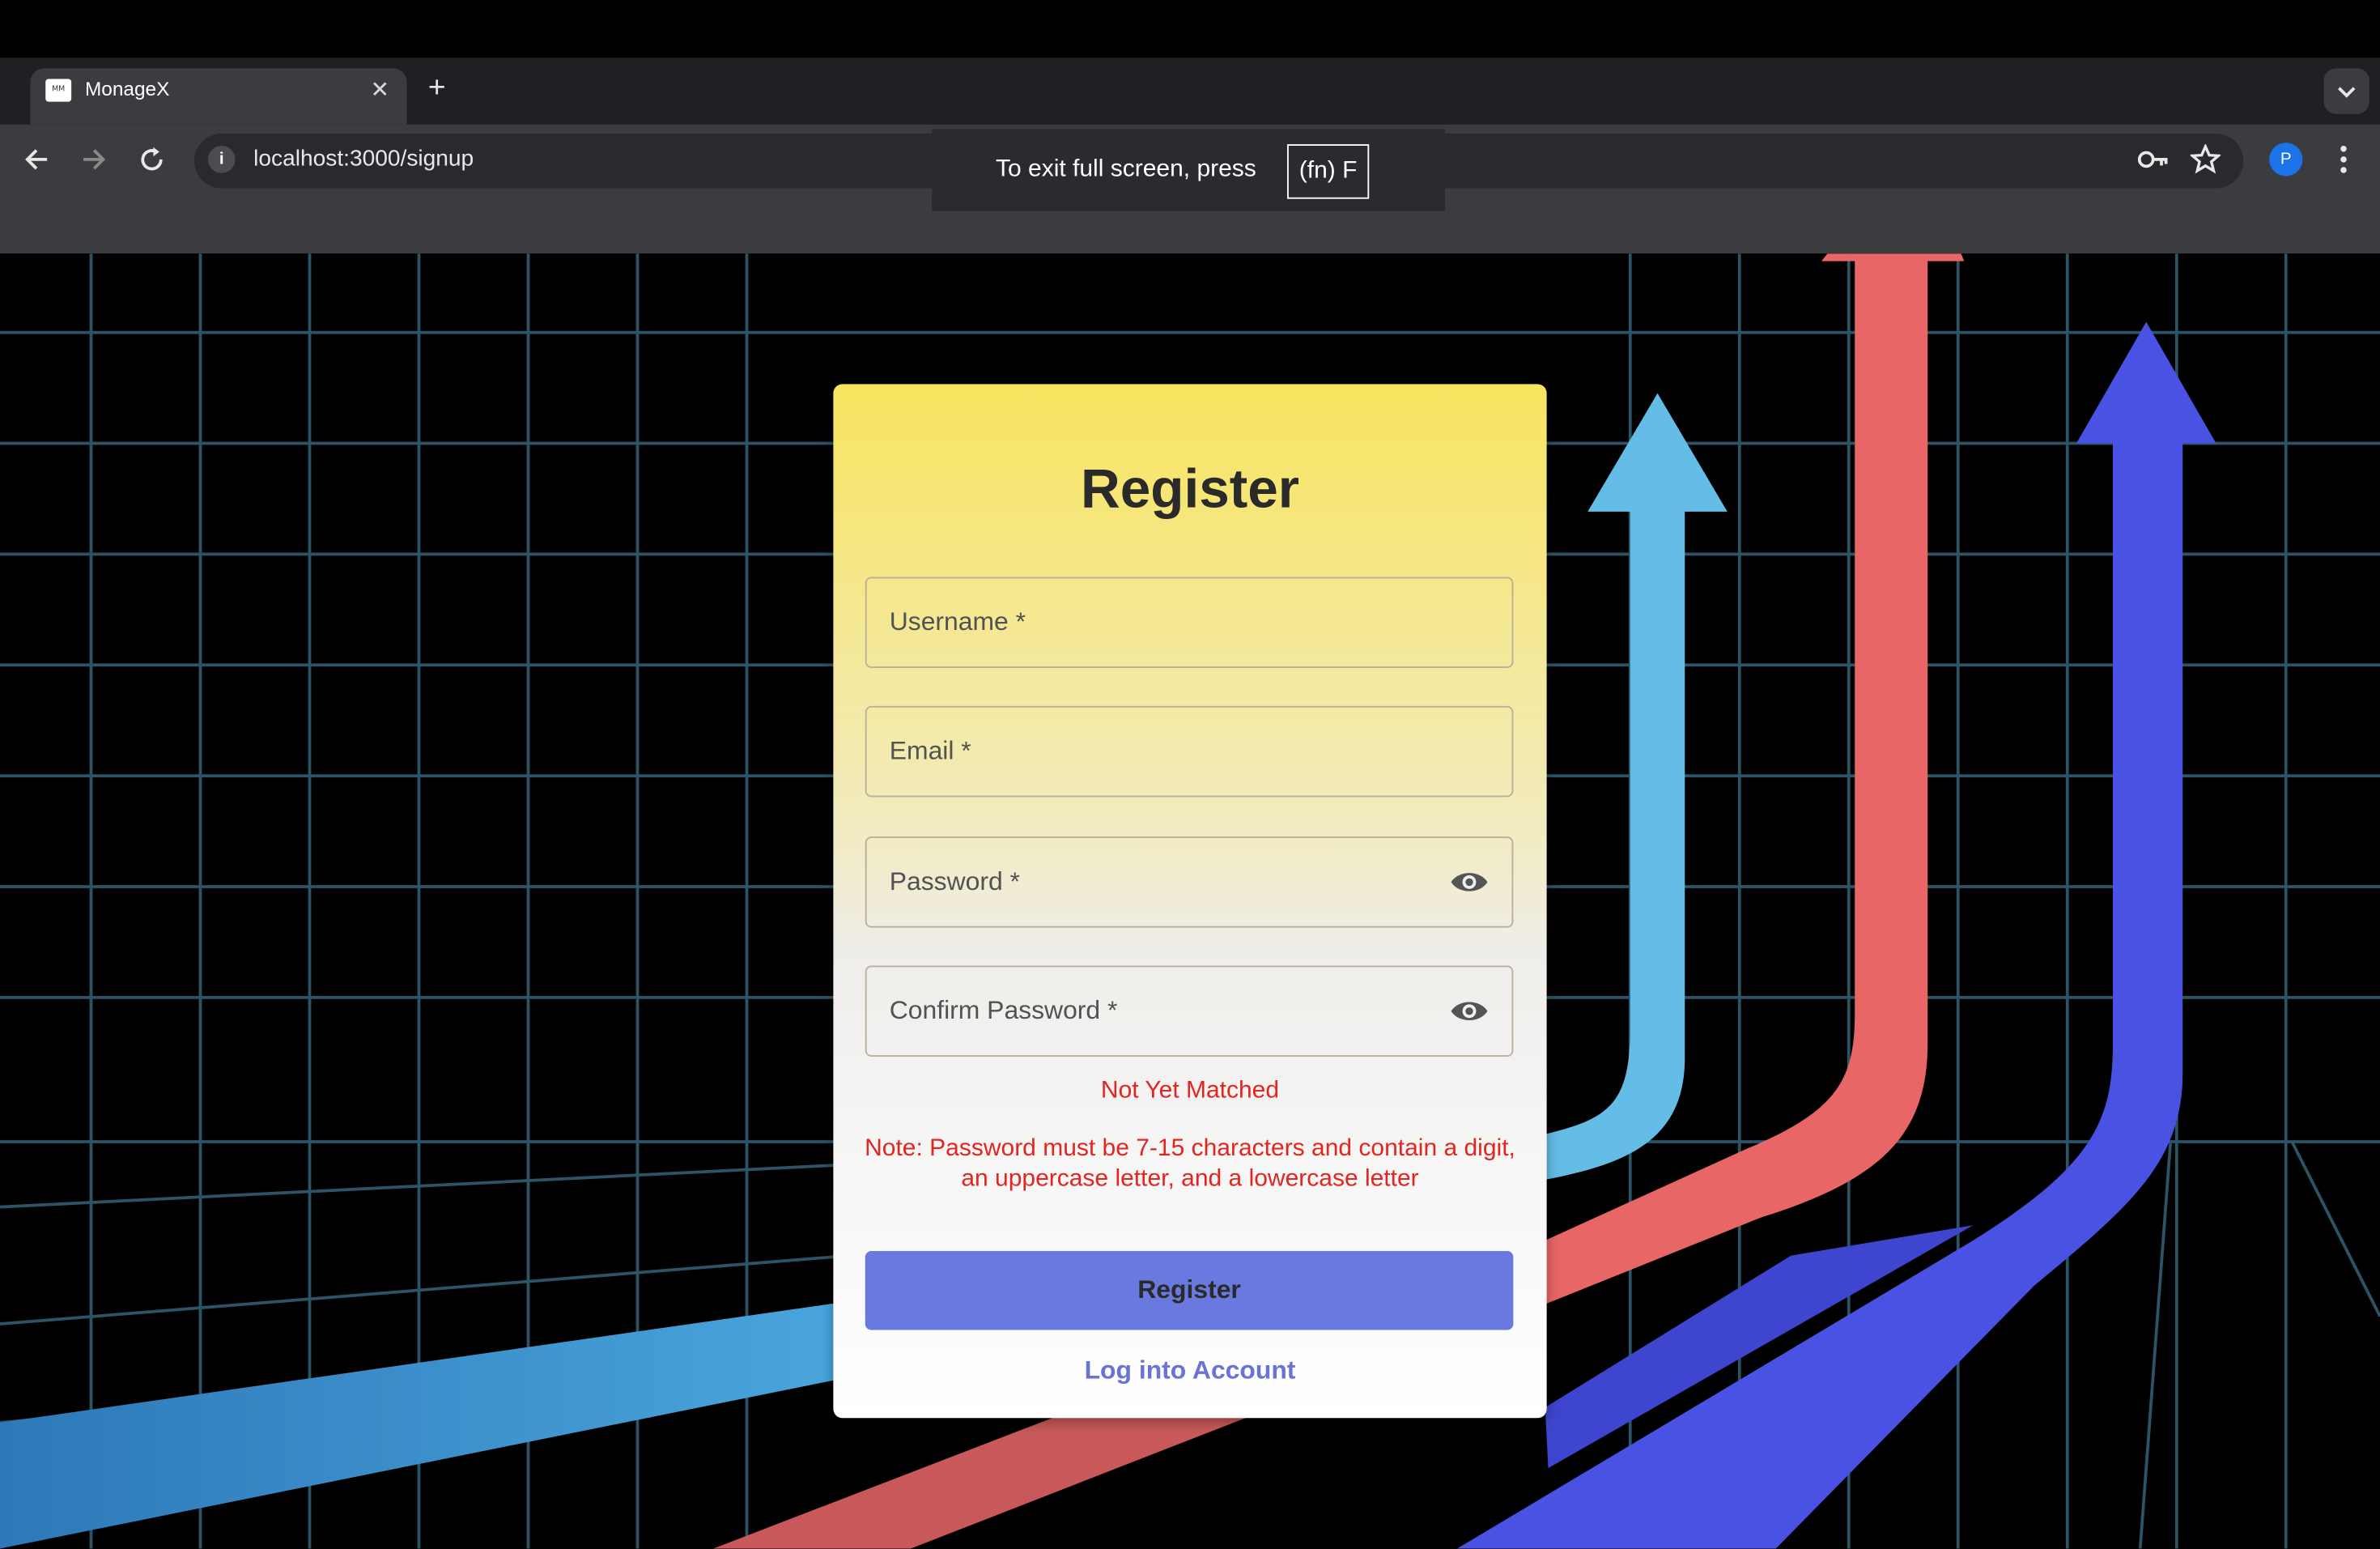 The height and width of the screenshot is (1549, 2380). I want to click on back-arrow-icon, so click(37, 159).